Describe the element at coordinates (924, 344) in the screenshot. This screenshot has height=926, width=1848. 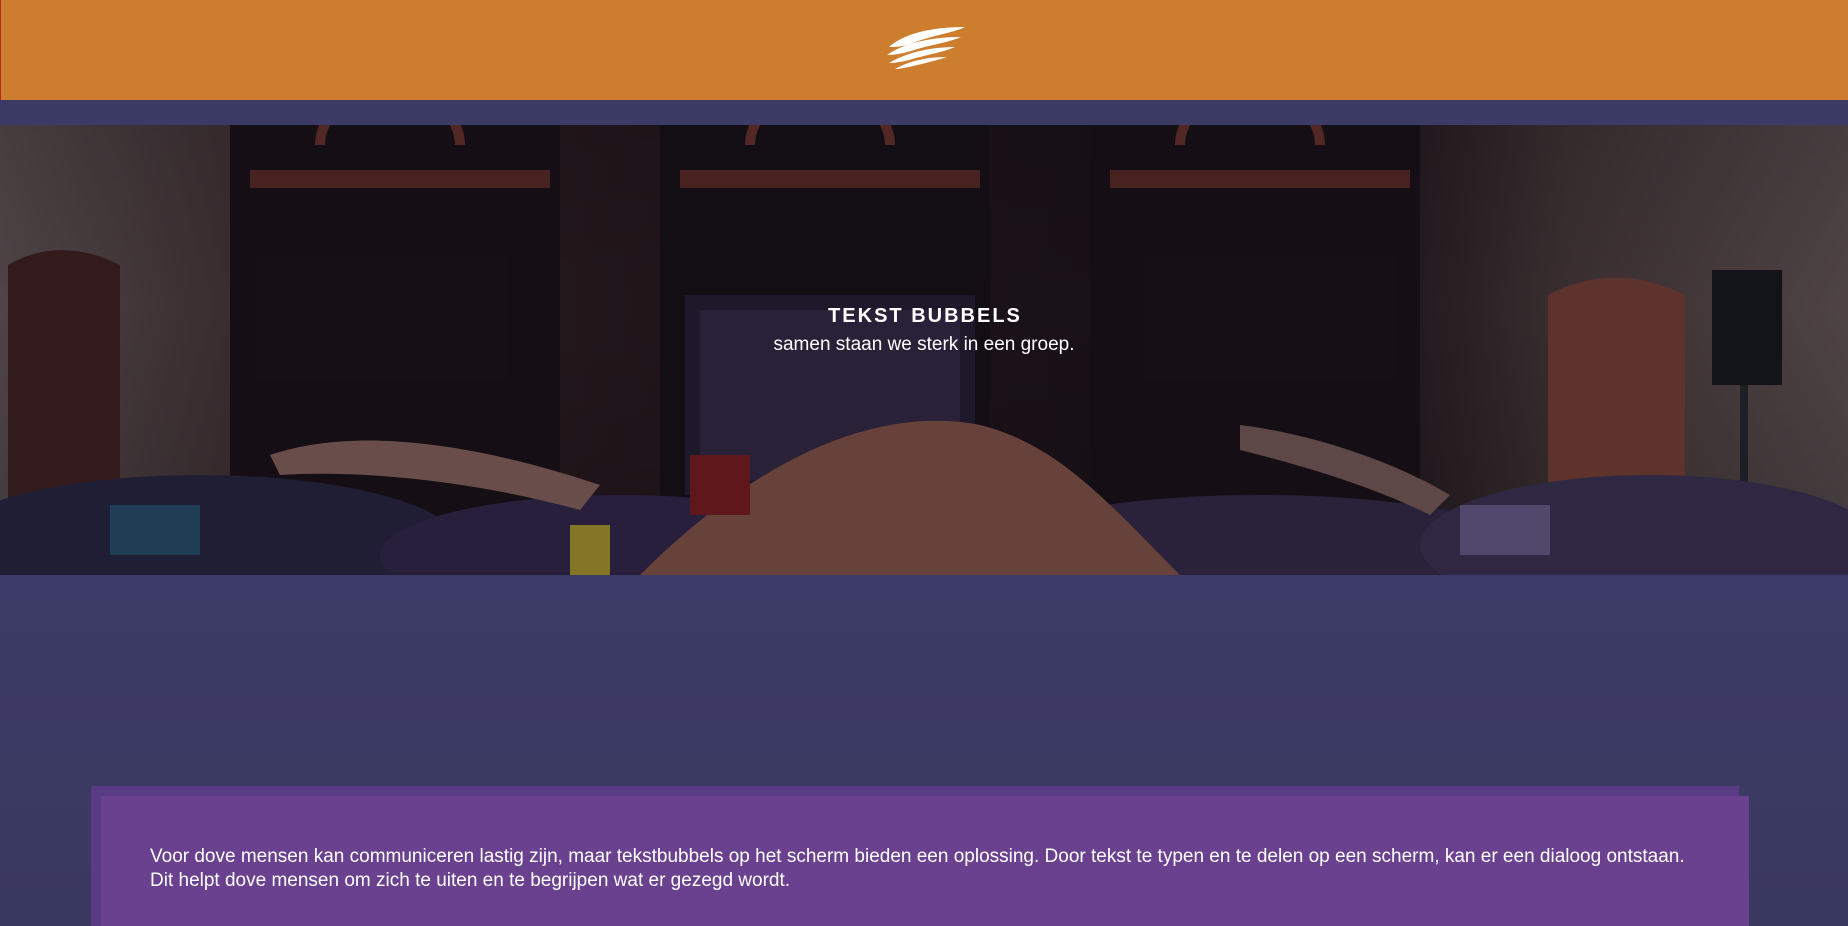
I see `hero-subtitle: samen staan we sterk in een groep.` at that location.